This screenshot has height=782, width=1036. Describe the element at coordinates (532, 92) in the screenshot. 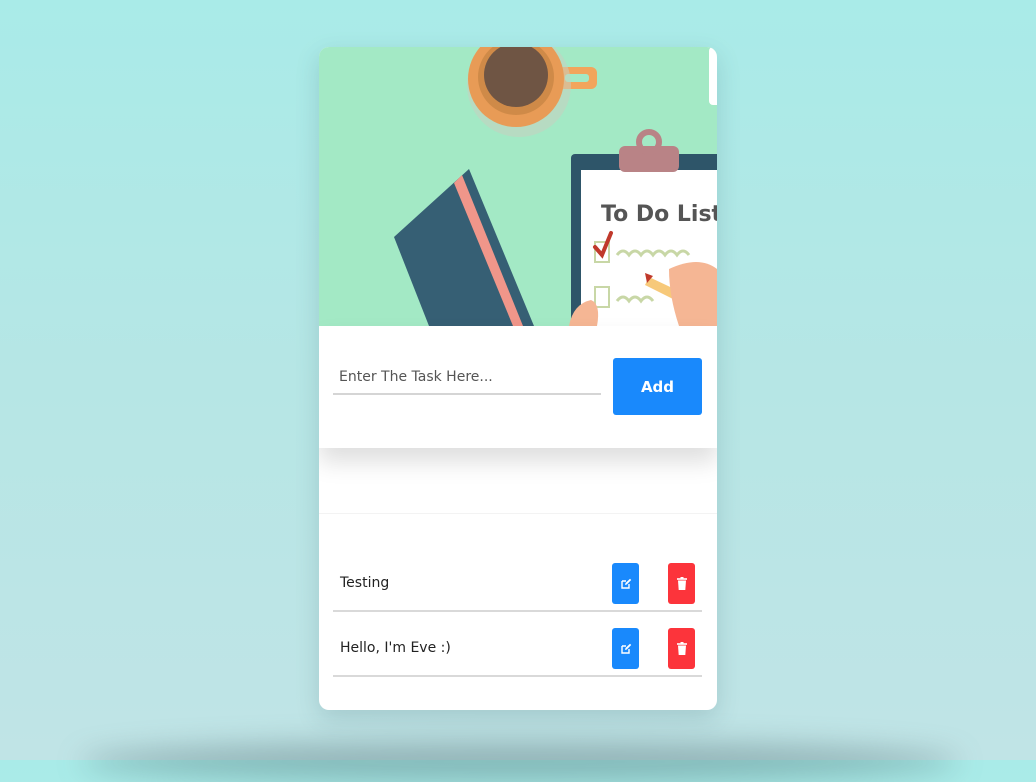

I see `coffee-cup-icon` at that location.